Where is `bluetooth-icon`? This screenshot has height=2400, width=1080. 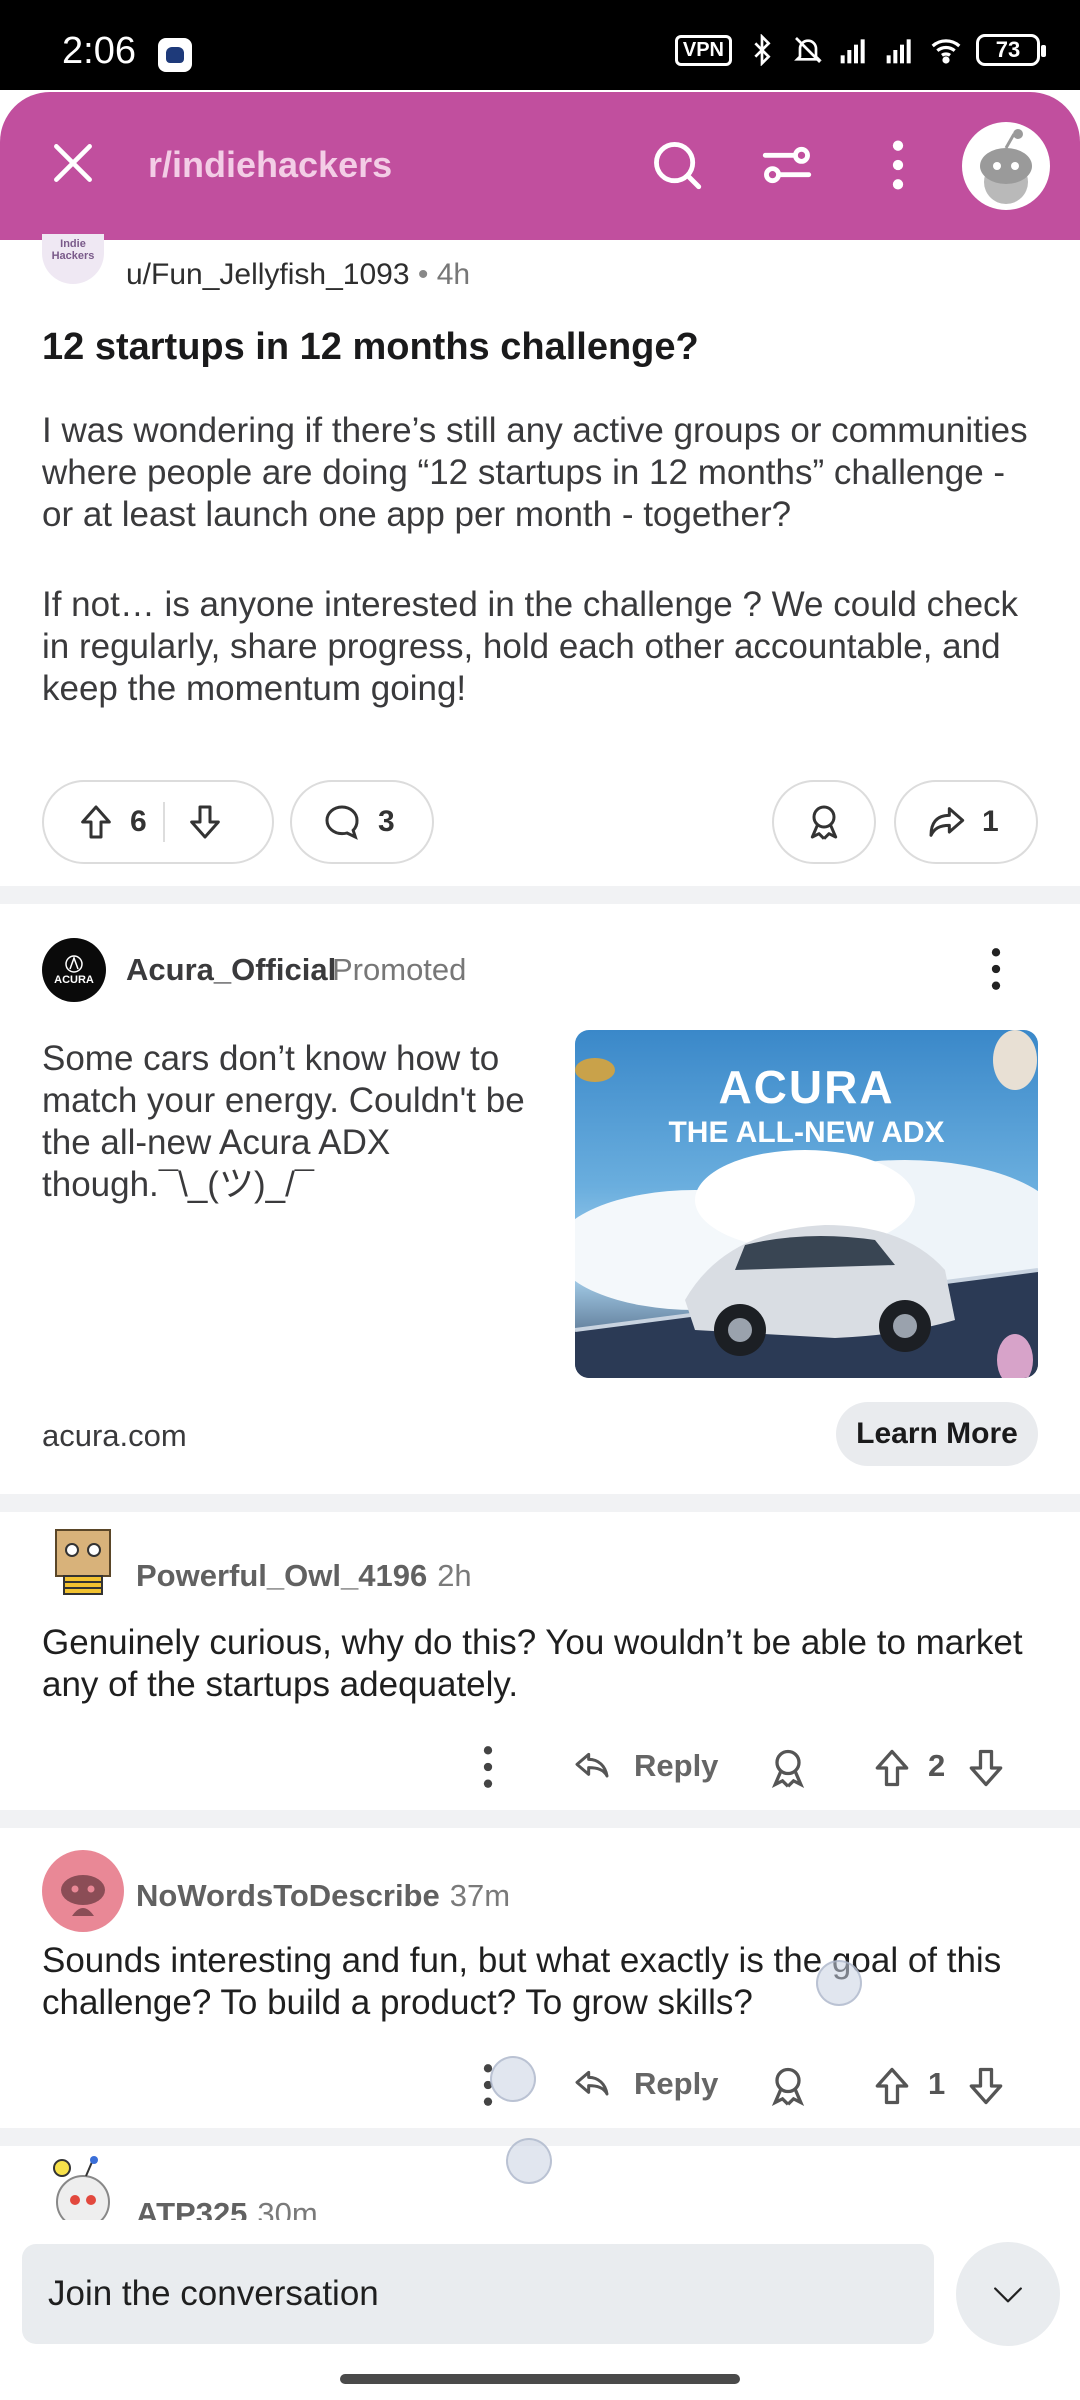 bluetooth-icon is located at coordinates (762, 50).